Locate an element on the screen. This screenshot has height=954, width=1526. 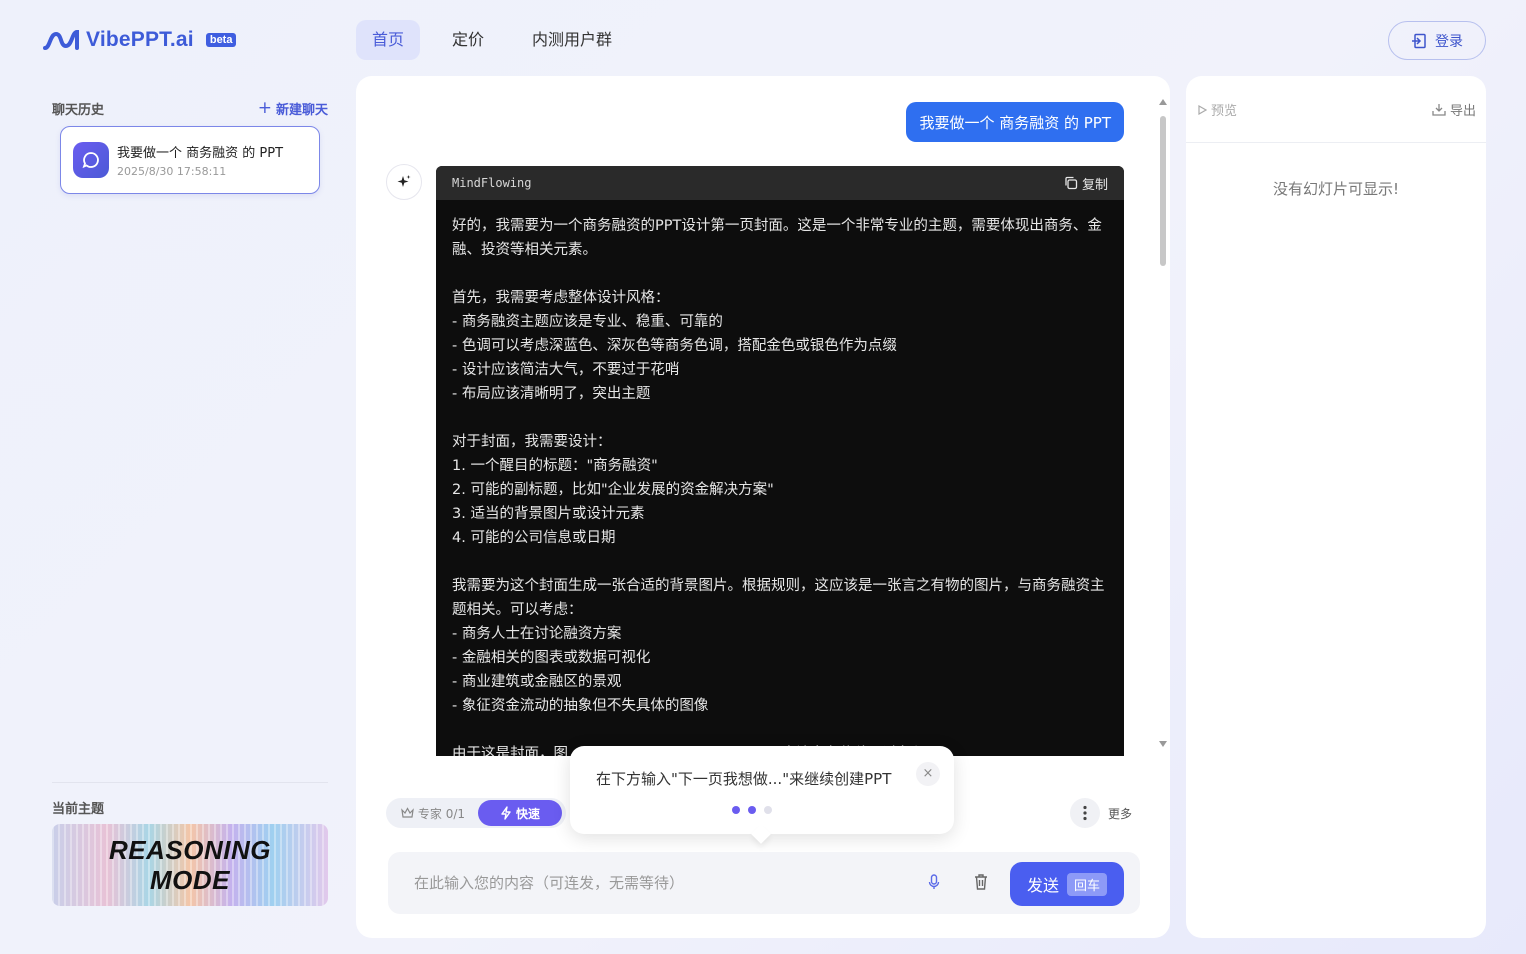
export-button: 导出 is located at coordinates (1454, 109).